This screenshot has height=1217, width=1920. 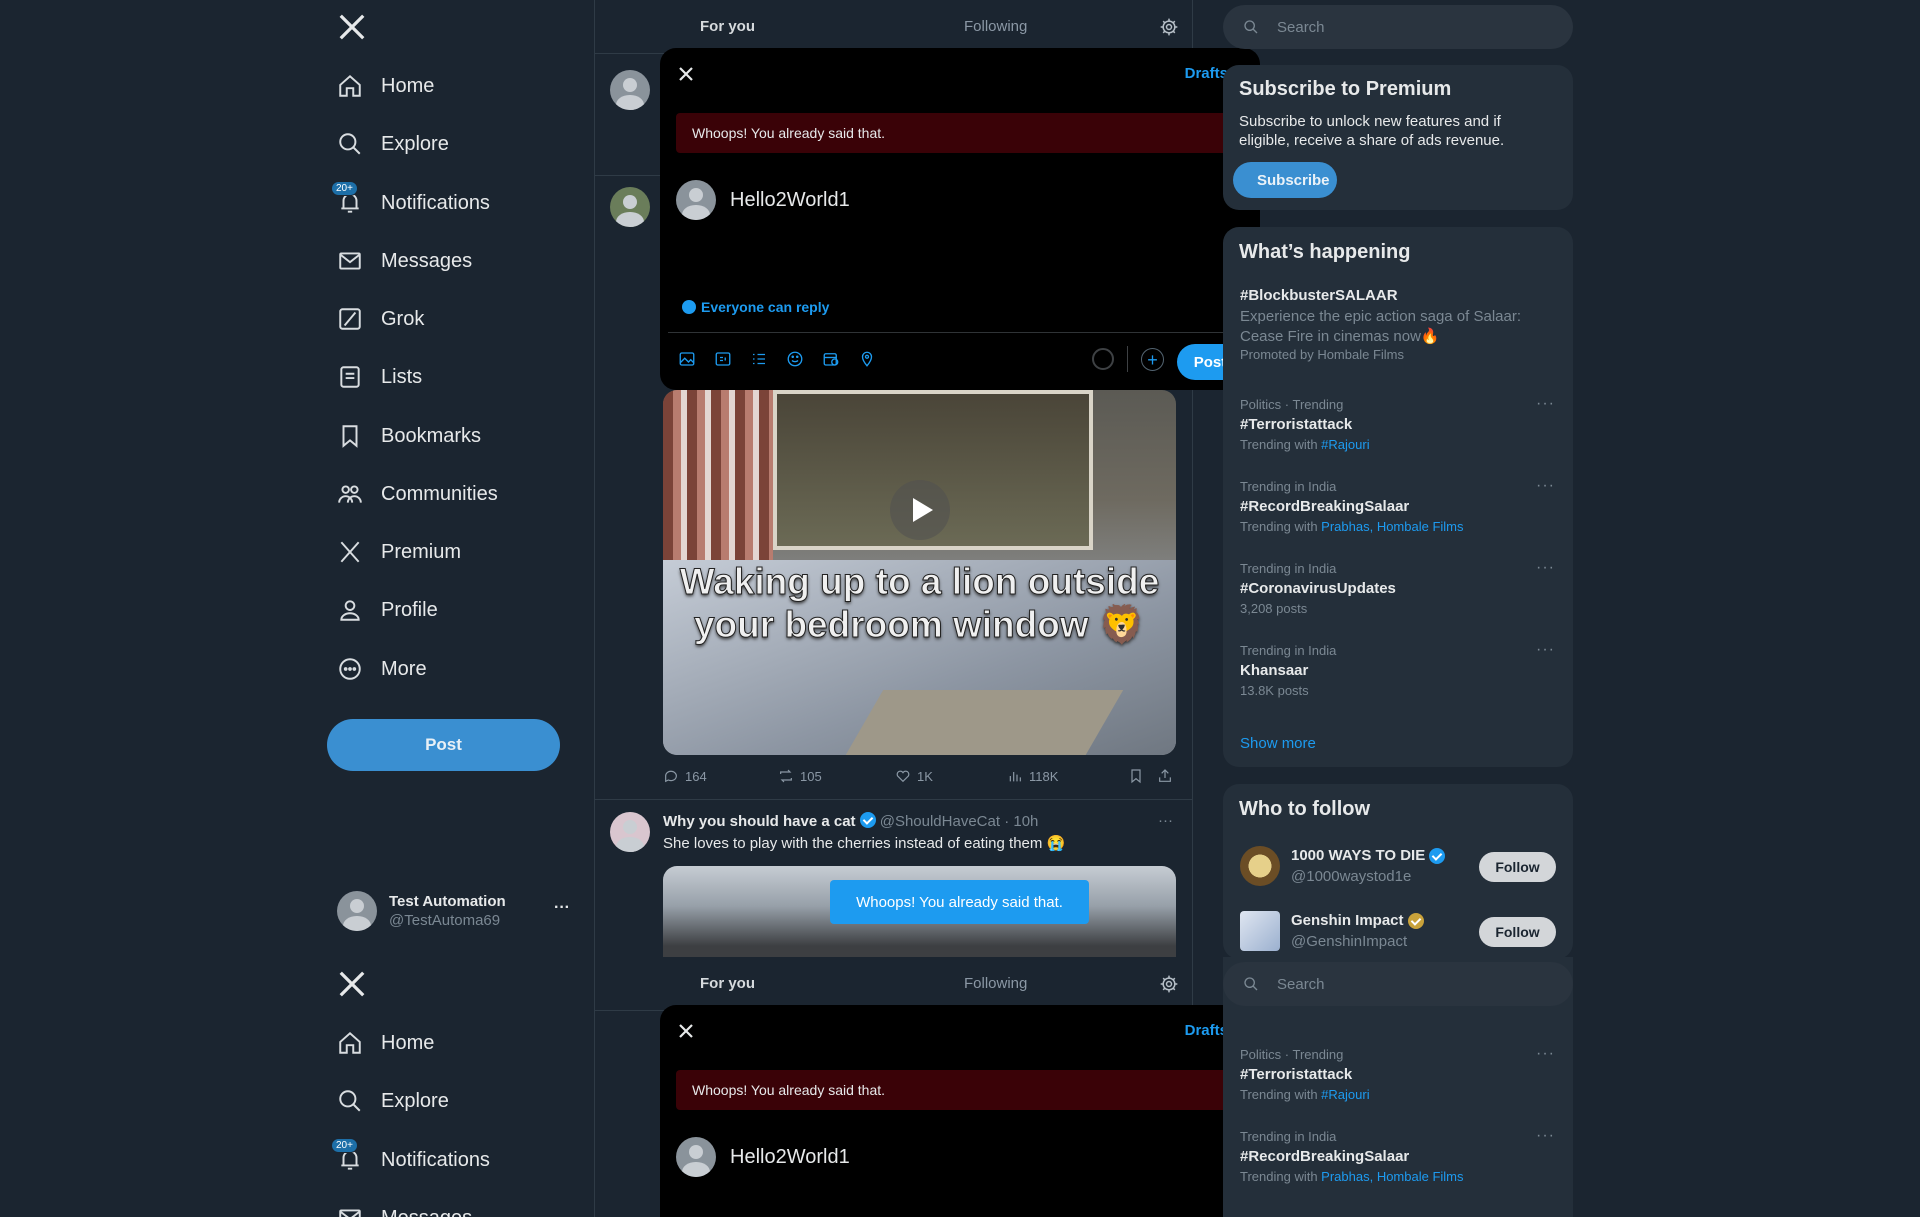 I want to click on nav-grok: Grok, so click(x=380, y=319).